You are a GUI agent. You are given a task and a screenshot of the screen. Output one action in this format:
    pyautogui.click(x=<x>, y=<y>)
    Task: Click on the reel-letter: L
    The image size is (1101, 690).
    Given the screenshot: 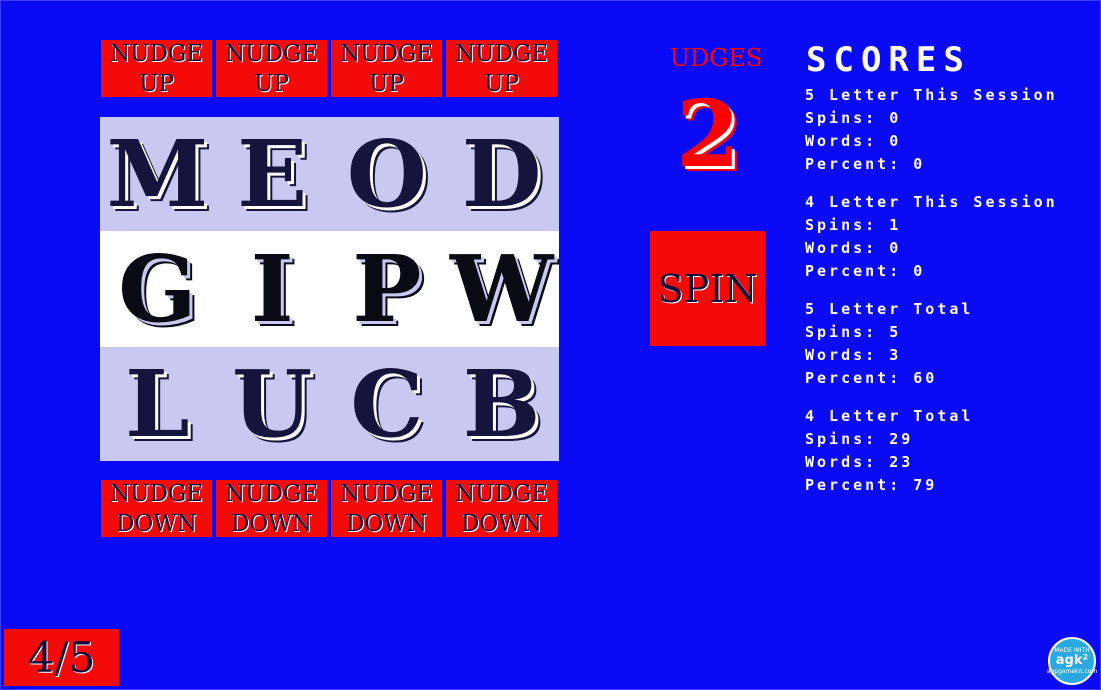 What is the action you would take?
    pyautogui.click(x=157, y=404)
    